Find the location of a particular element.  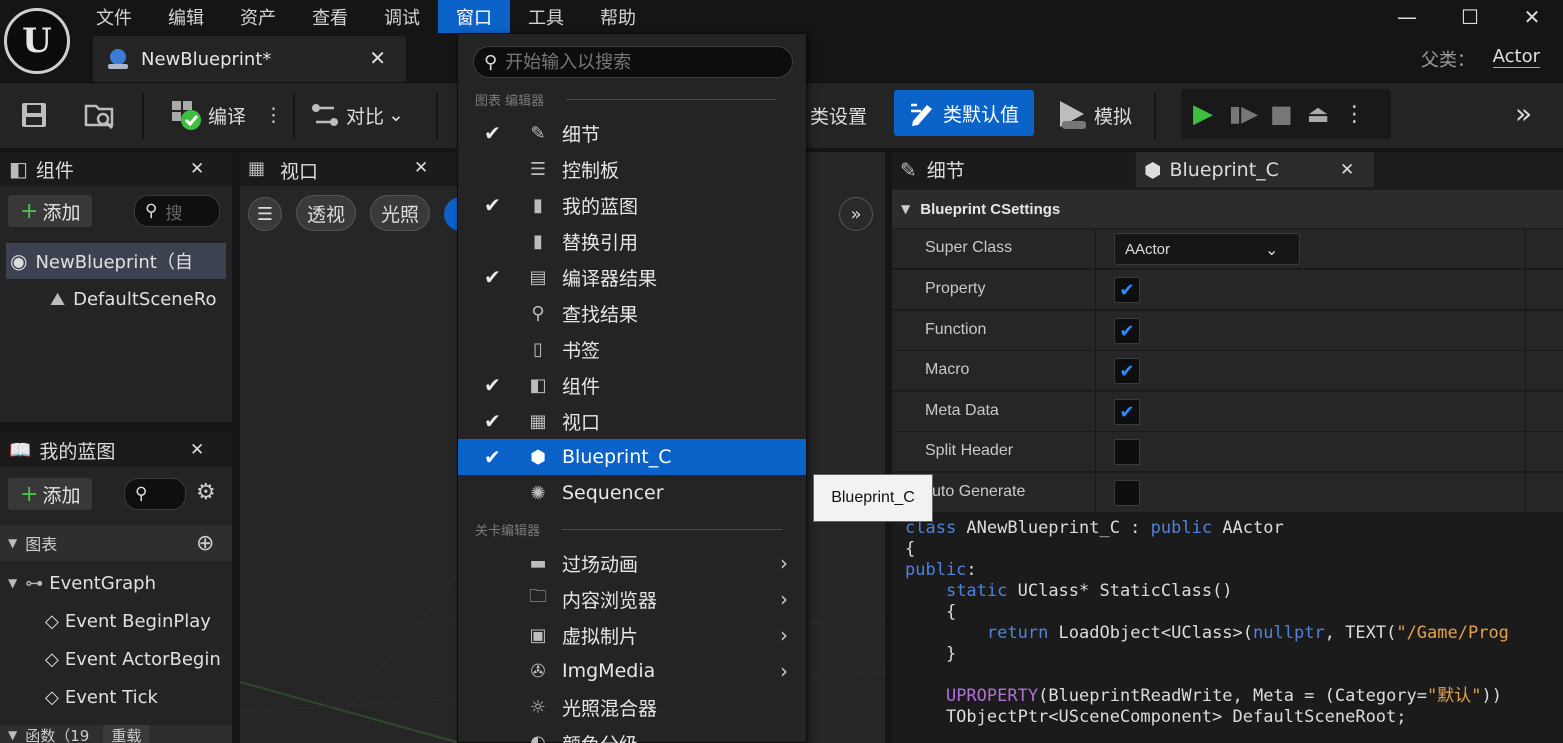

lighting-button: 光照 is located at coordinates (400, 213).